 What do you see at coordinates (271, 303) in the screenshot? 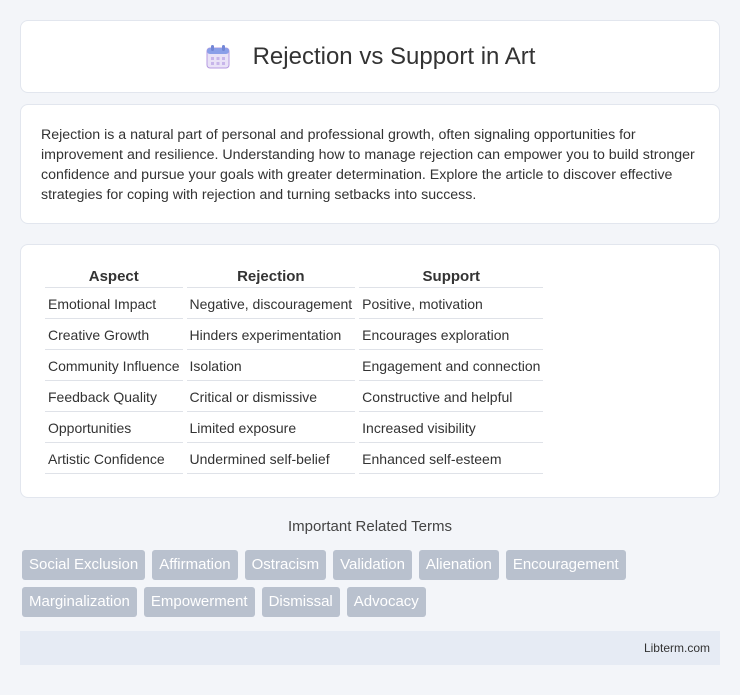
I see `table-cell: Negative, discouragement` at bounding box center [271, 303].